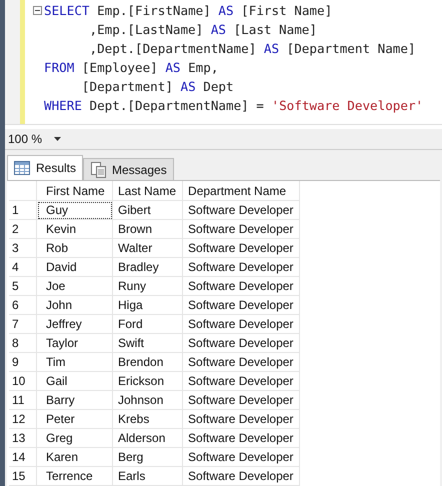  I want to click on row-number: 4, so click(22, 267).